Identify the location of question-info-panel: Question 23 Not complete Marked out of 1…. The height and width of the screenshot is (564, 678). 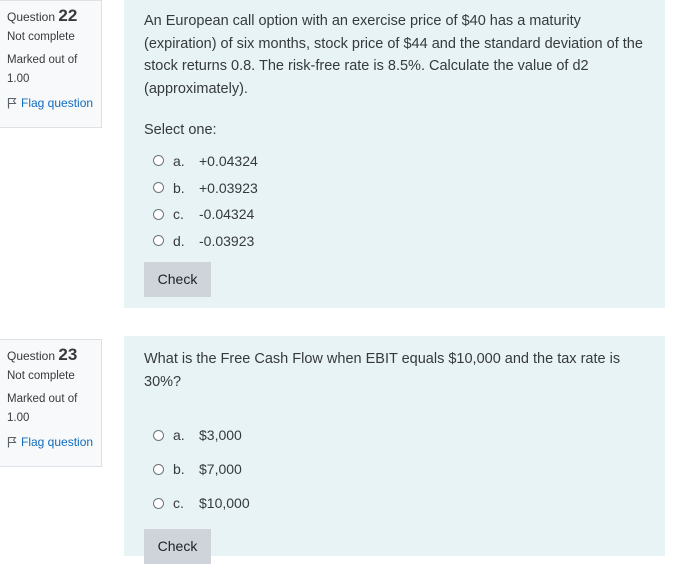
(51, 403).